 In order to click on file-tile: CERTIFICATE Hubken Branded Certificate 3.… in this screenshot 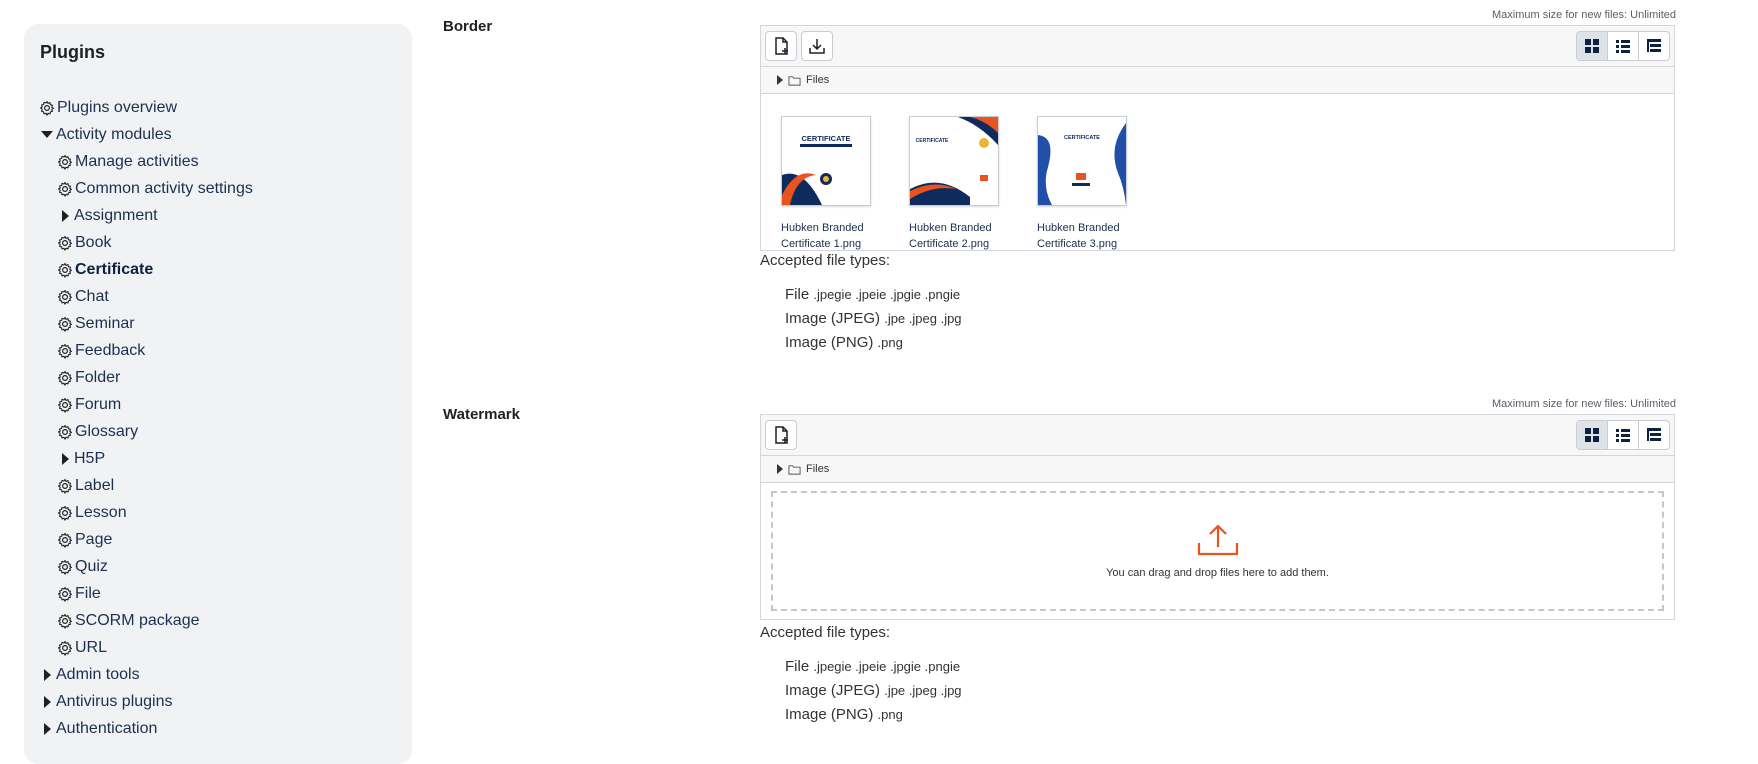, I will do `click(1089, 183)`.